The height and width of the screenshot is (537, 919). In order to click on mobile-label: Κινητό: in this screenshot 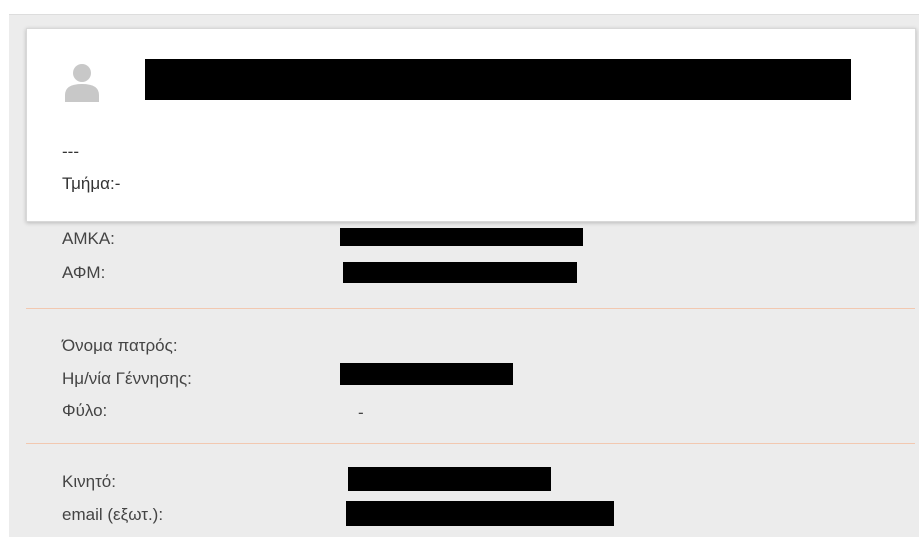, I will do `click(89, 481)`.